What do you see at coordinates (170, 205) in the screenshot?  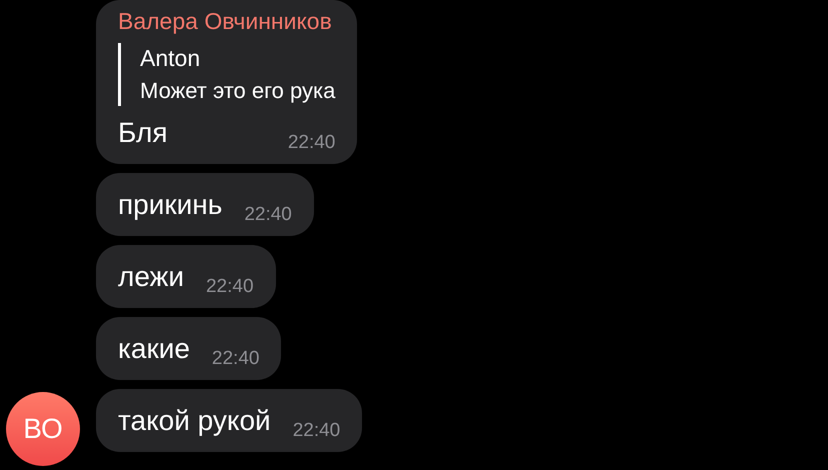 I see `message-text: прикинь` at bounding box center [170, 205].